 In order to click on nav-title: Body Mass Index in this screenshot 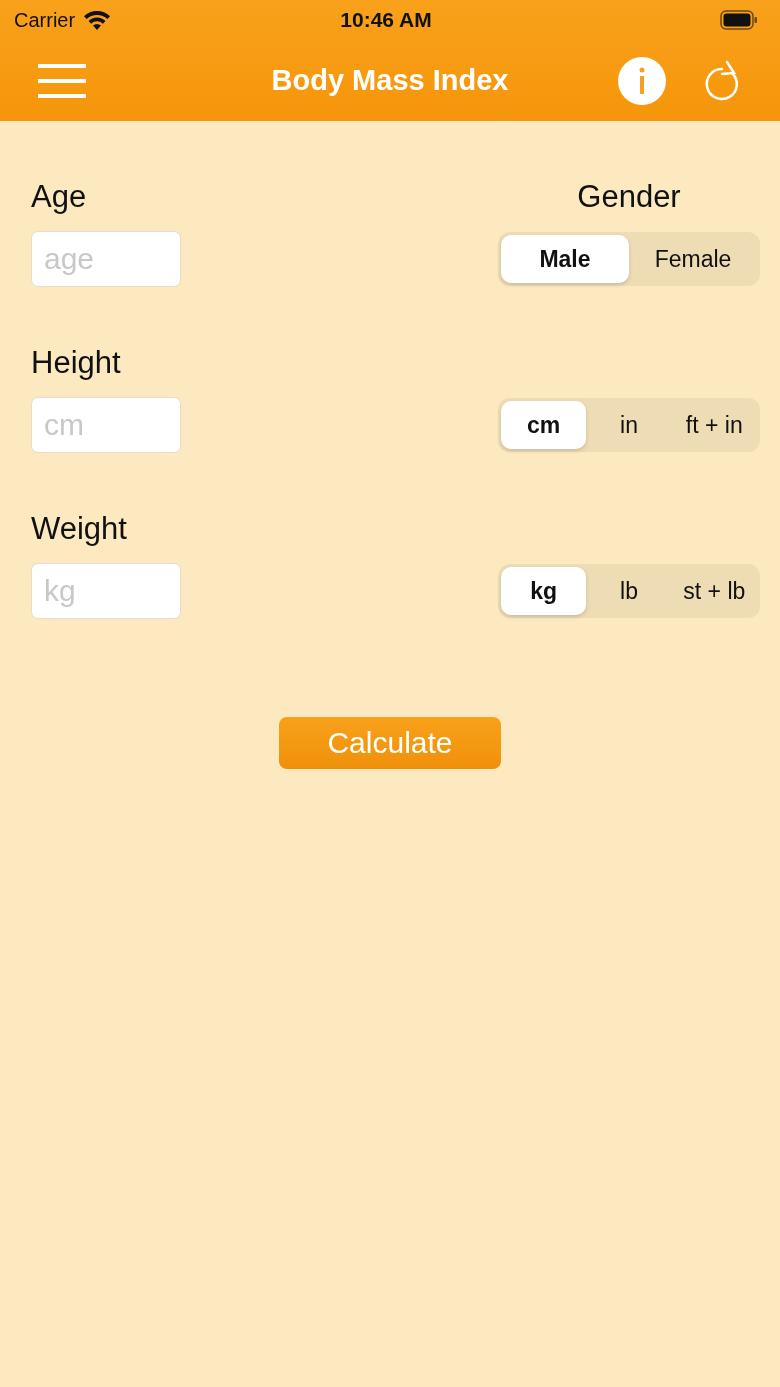, I will do `click(390, 80)`.